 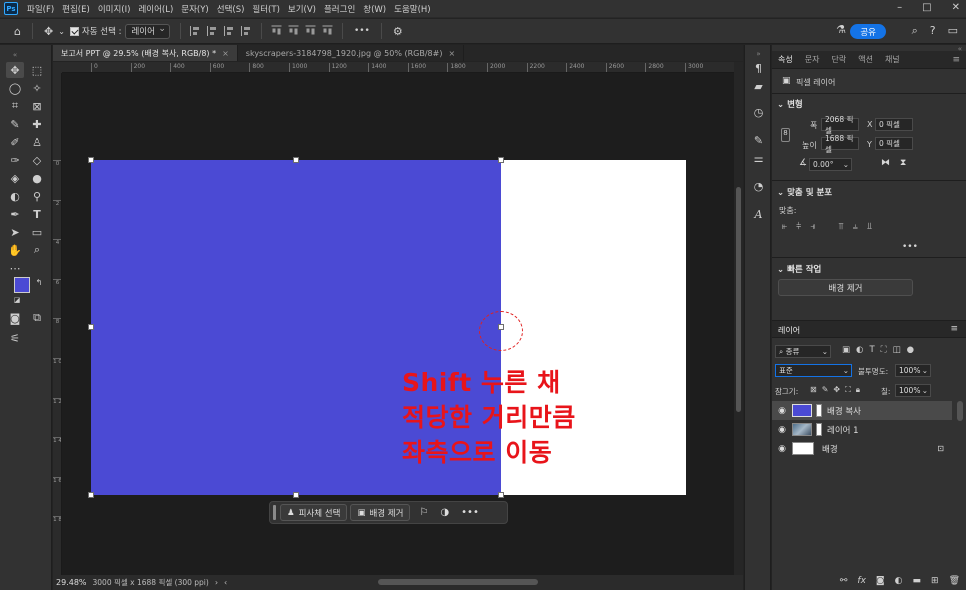 I want to click on menu-plugins: 플러그인, so click(x=339, y=9).